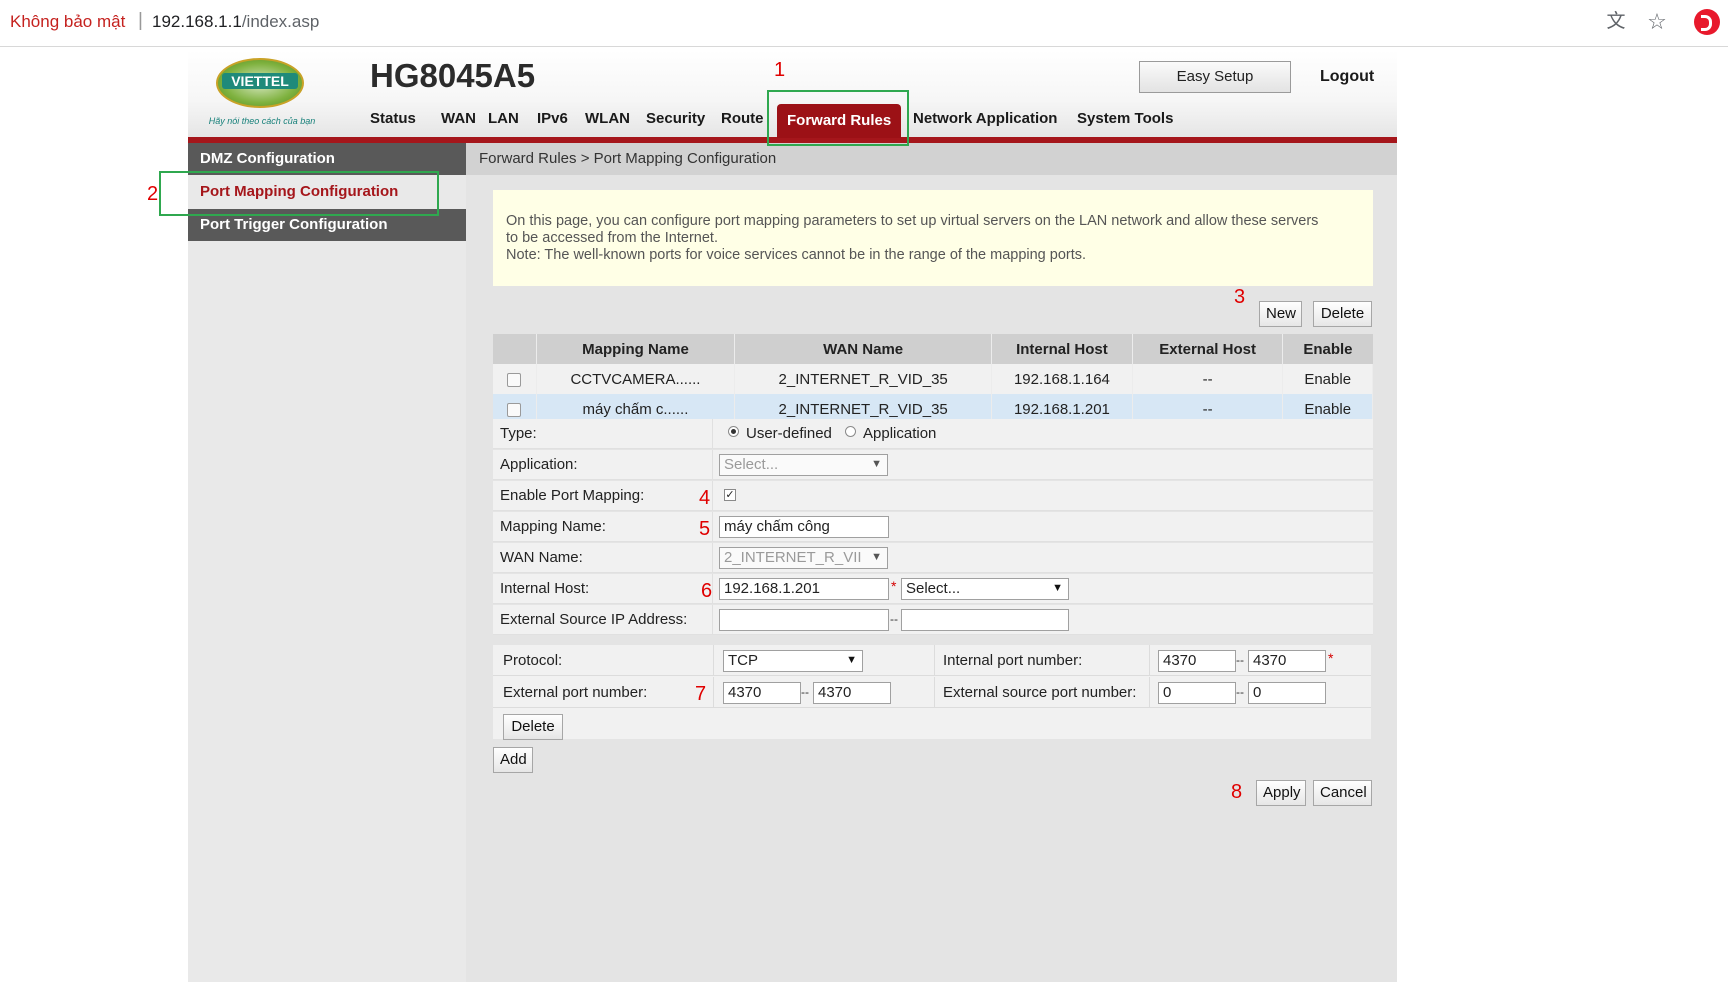 Image resolution: width=1728 pixels, height=982 pixels. Describe the element at coordinates (730, 495) in the screenshot. I see `enable-port-mapping-checkbox: ✓` at that location.